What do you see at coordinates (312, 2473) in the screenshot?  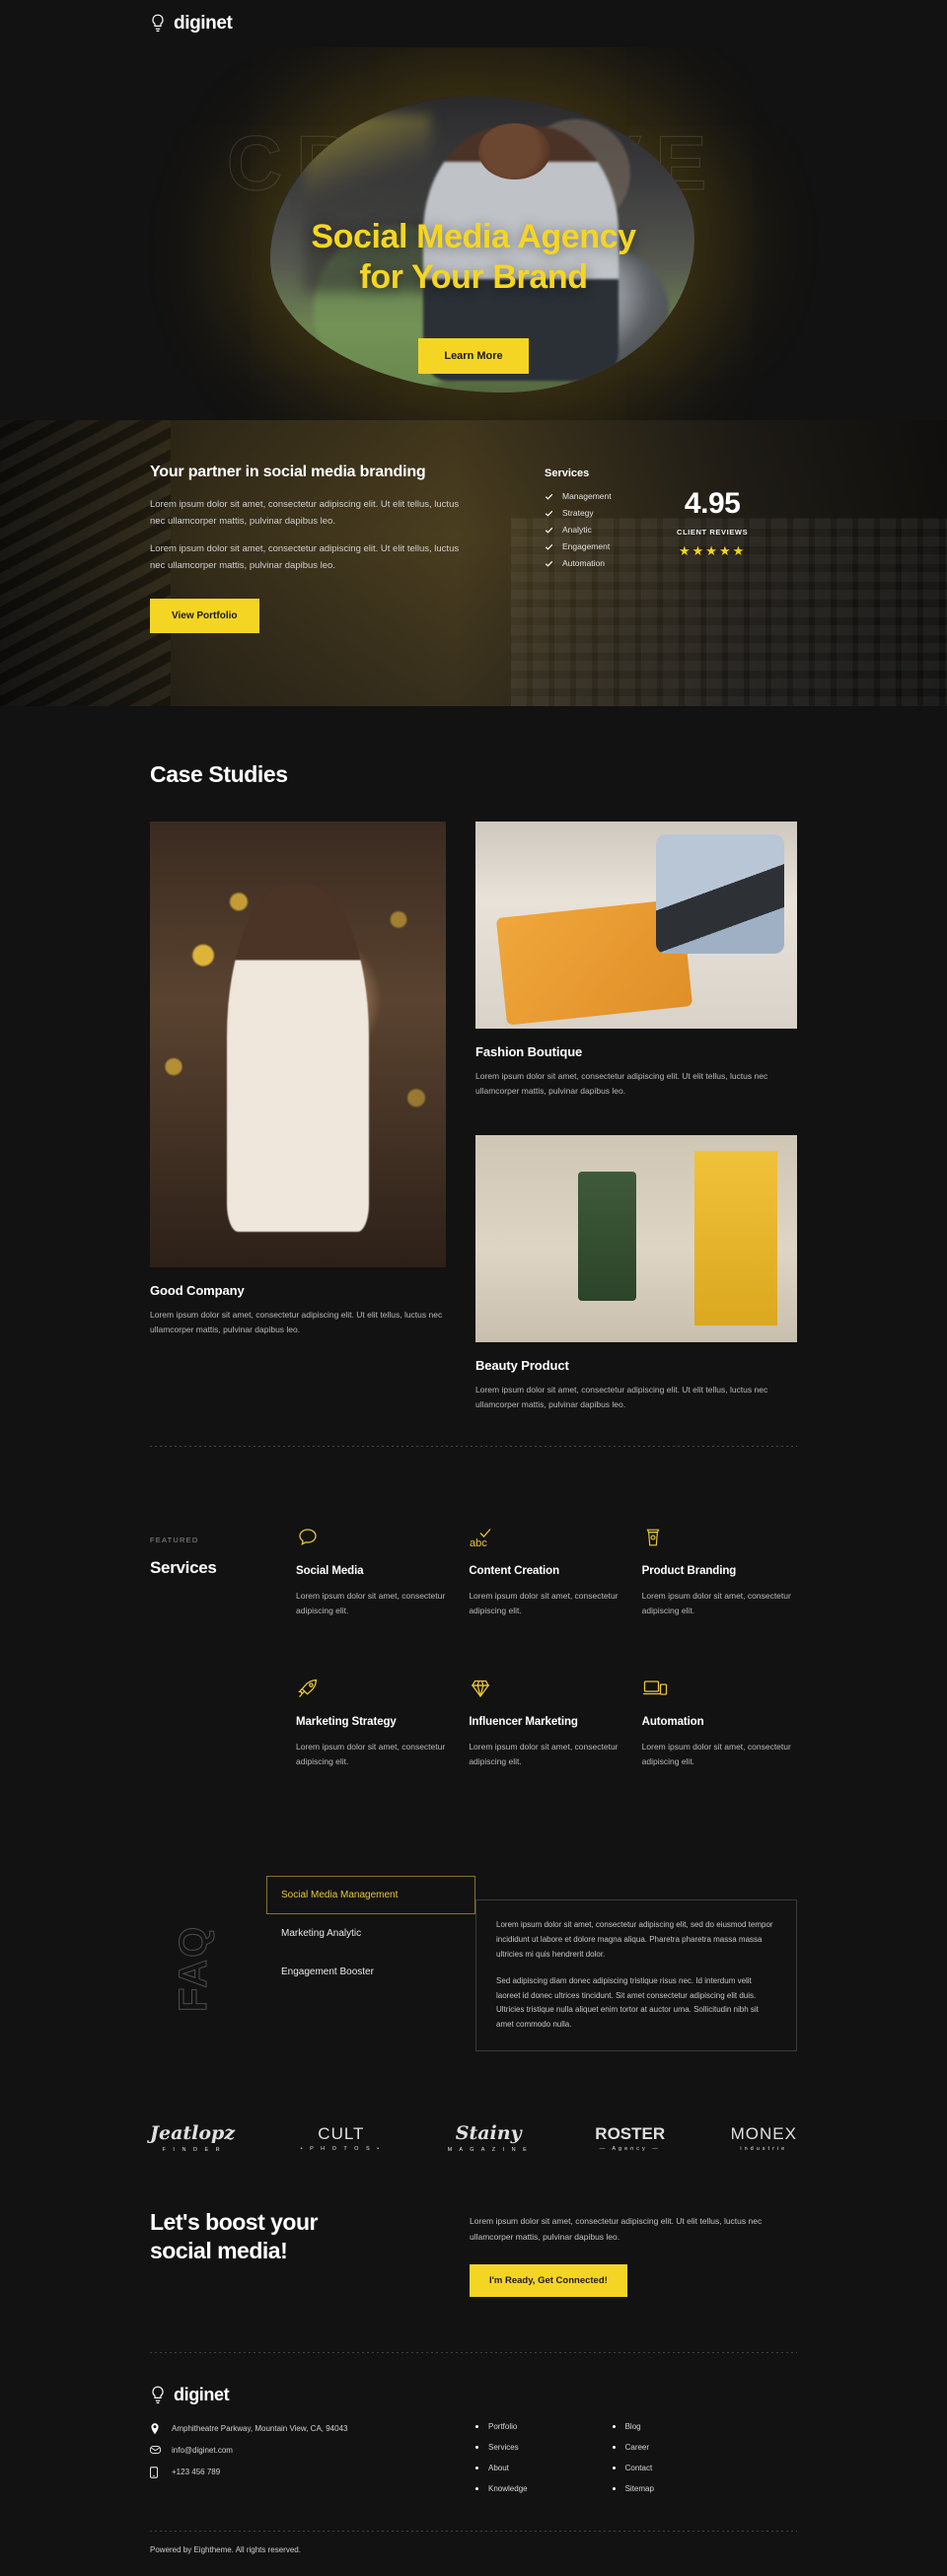 I see `footer-phone-row: +123 456 789` at bounding box center [312, 2473].